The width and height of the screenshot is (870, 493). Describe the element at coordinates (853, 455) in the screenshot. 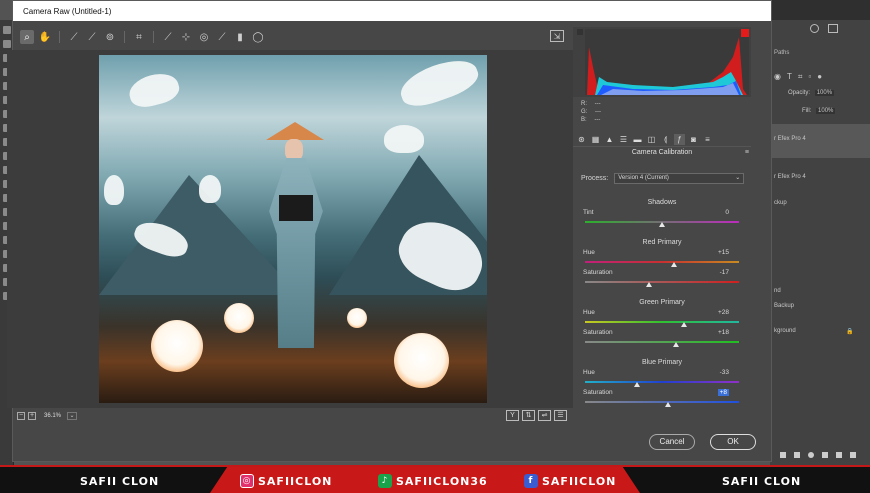

I see `ps-trash-icon` at that location.